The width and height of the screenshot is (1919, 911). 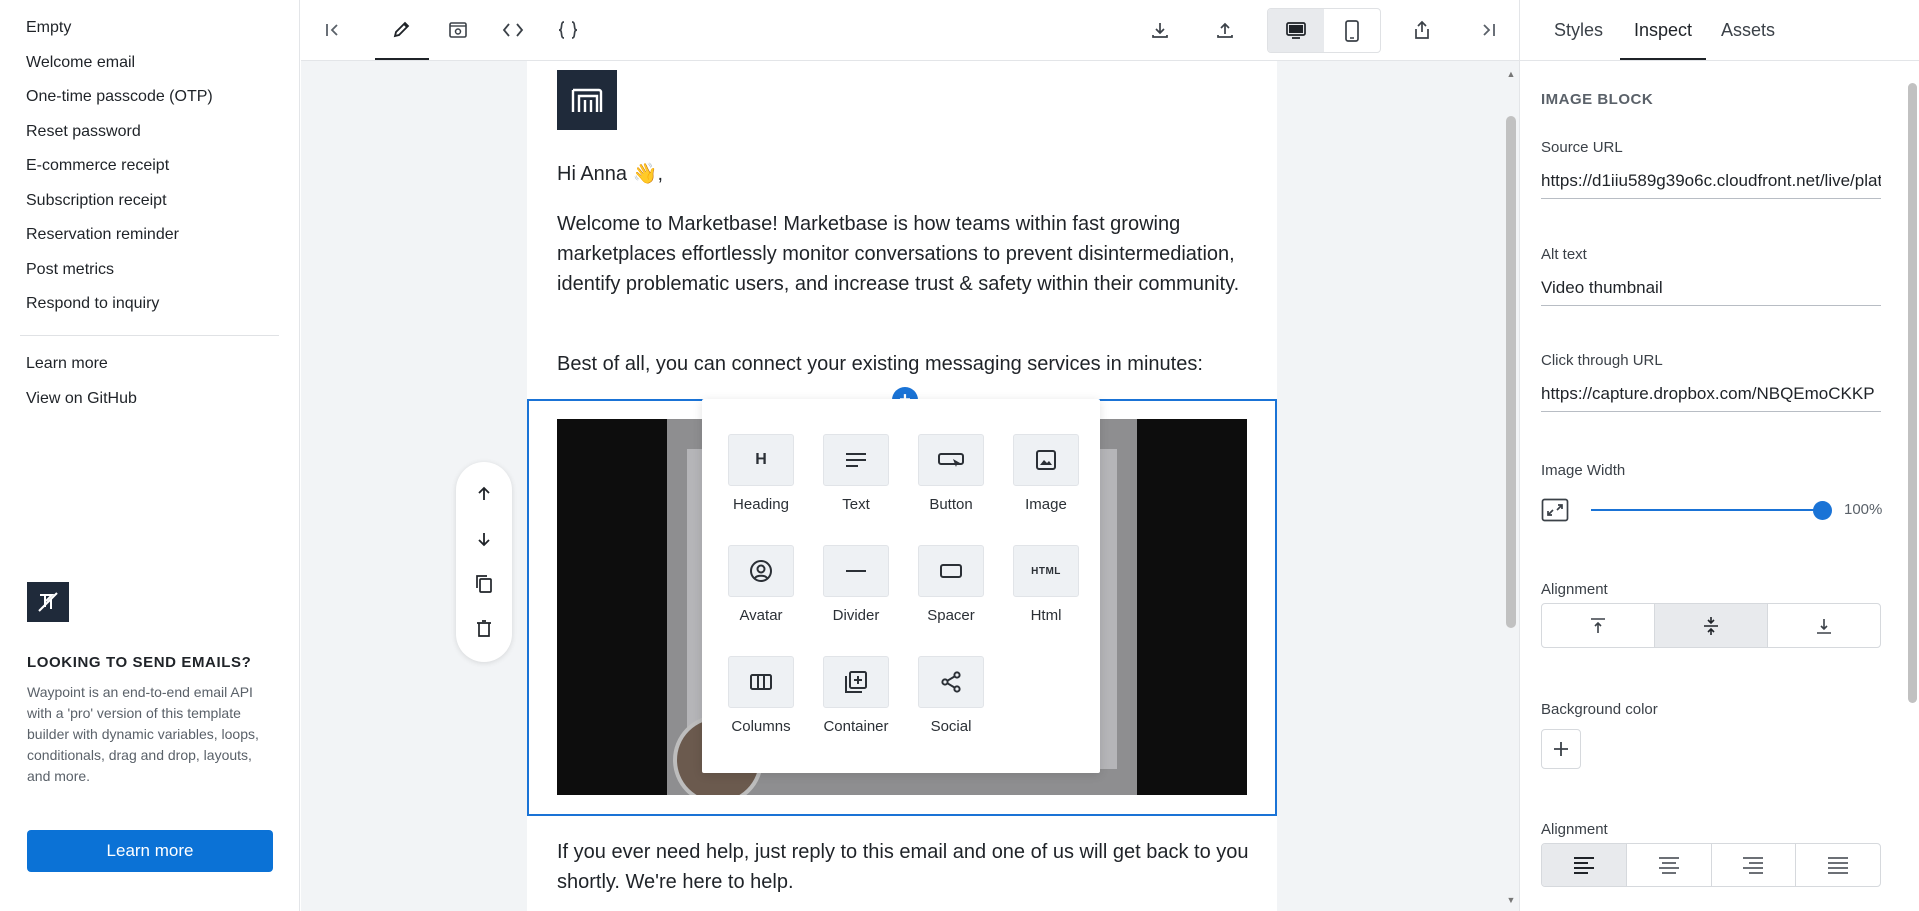 I want to click on collapse-right-icon, so click(x=1488, y=30).